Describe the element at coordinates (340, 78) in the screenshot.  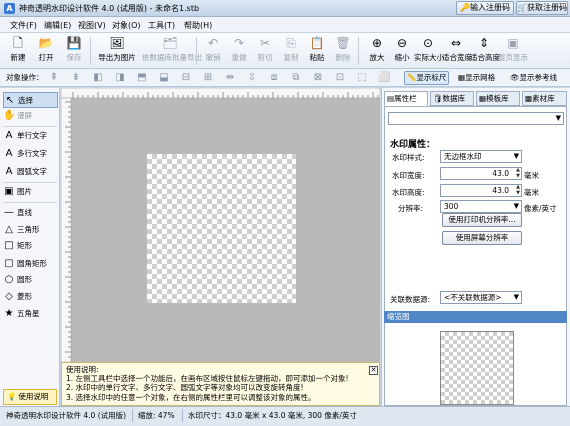
I see `ungroup-icon: ⊡` at that location.